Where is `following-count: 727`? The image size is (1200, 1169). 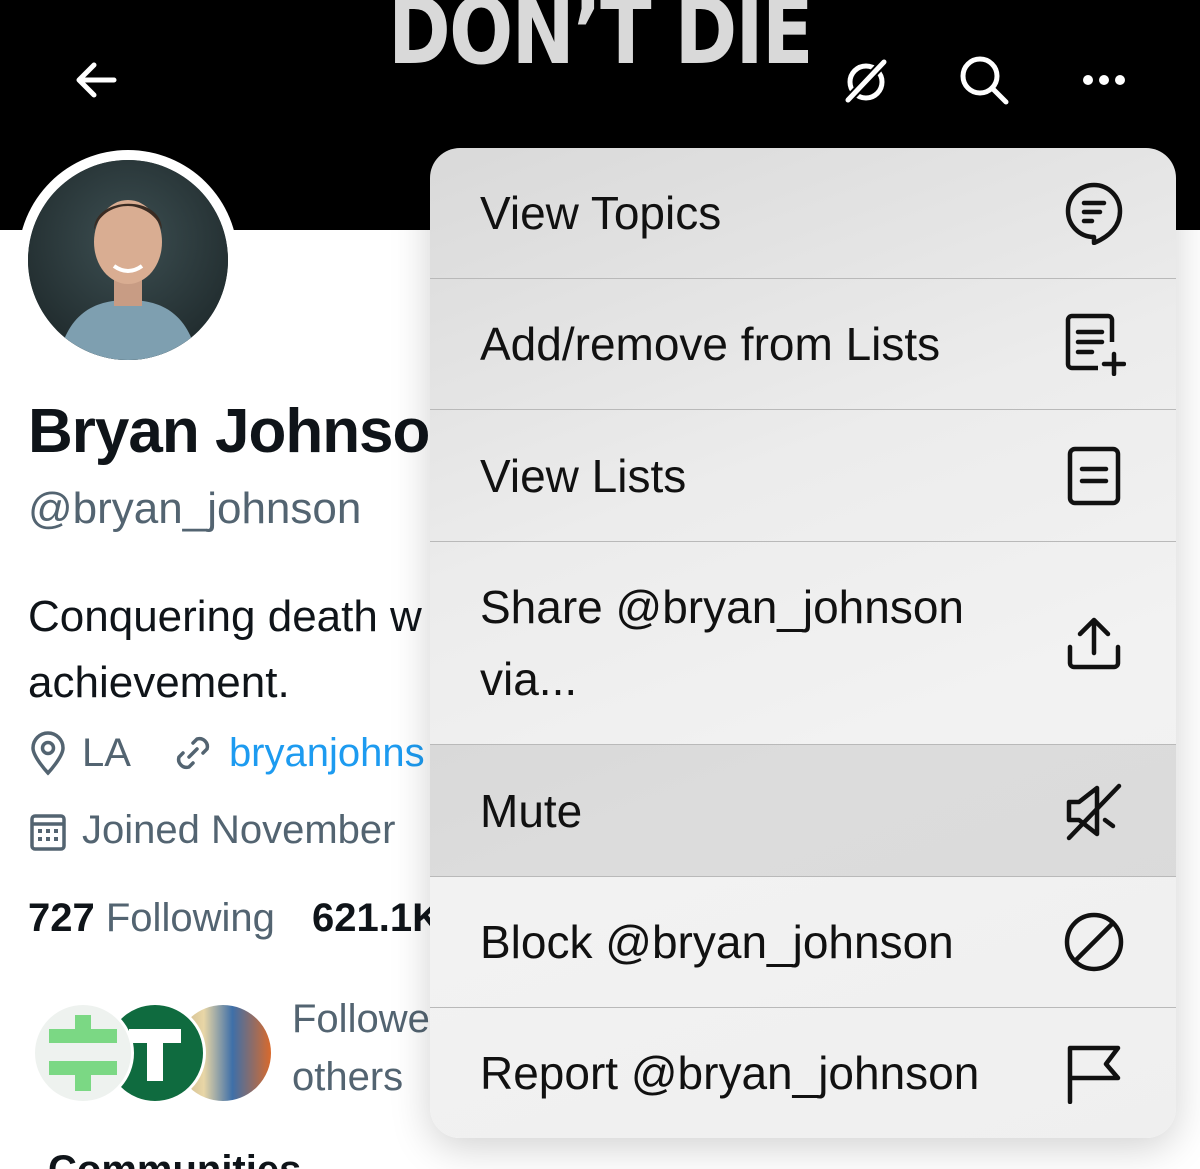
following-count: 727 is located at coordinates (61, 918).